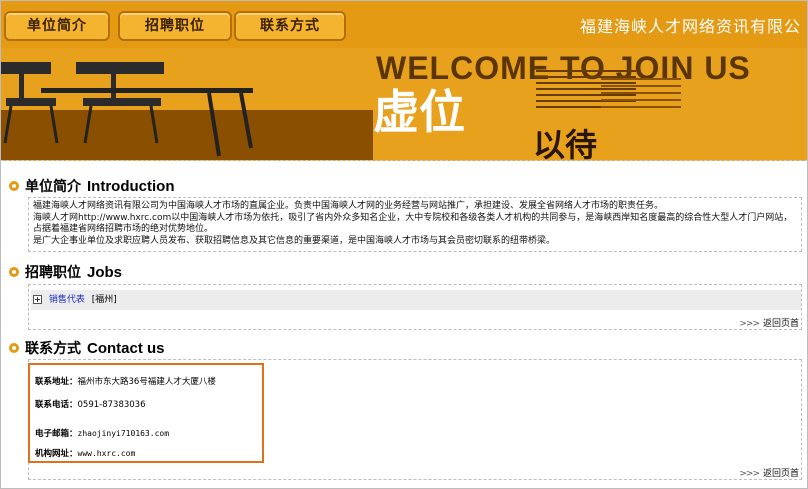 The height and width of the screenshot is (489, 808). Describe the element at coordinates (565, 143) in the screenshot. I see `banner-subheadline: 以待` at that location.